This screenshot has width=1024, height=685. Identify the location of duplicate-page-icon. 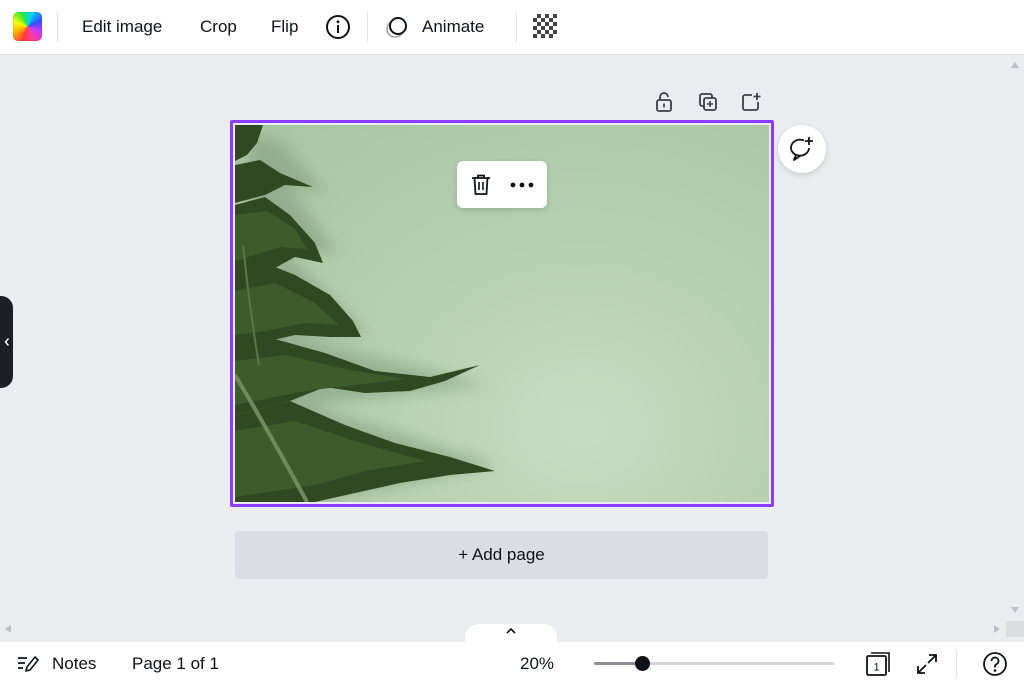
(708, 102).